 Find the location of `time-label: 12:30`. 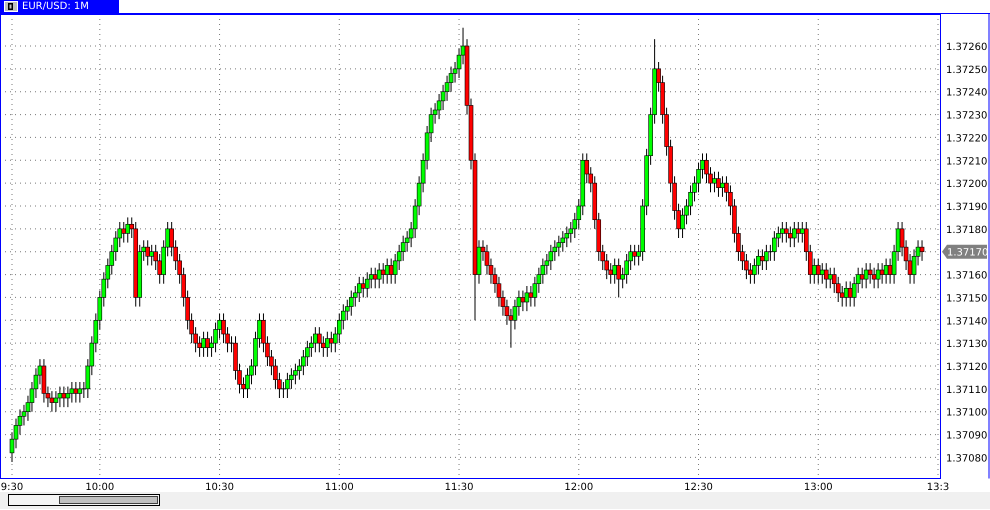

time-label: 12:30 is located at coordinates (698, 487).